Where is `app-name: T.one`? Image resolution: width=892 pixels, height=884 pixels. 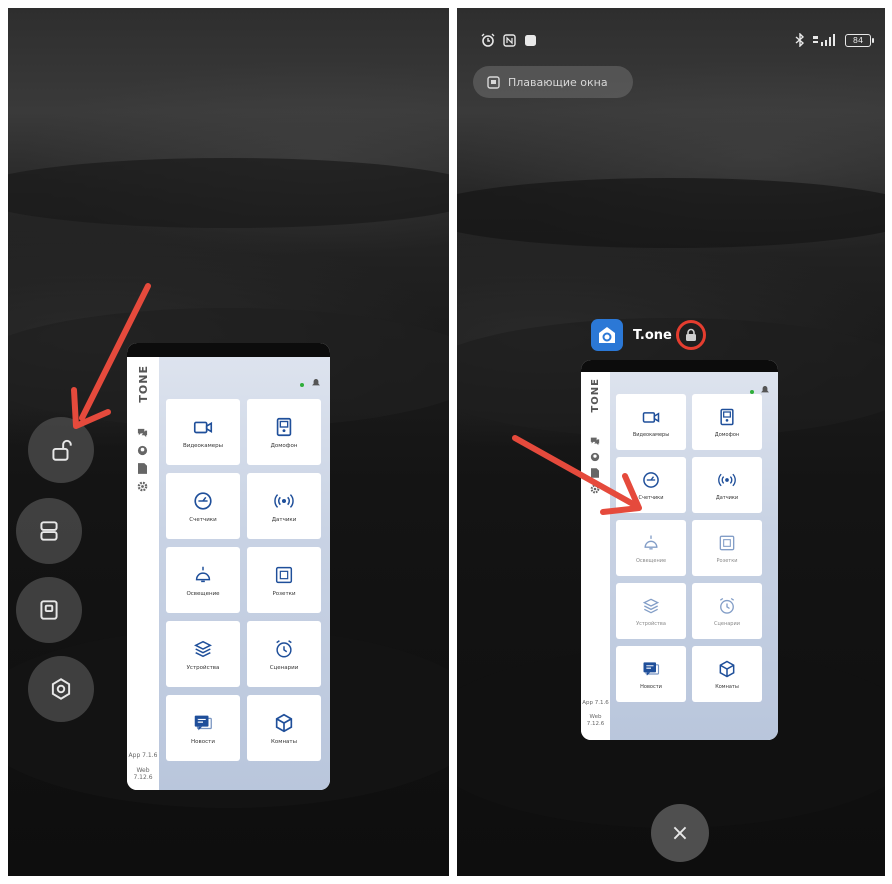 app-name: T.one is located at coordinates (652, 335).